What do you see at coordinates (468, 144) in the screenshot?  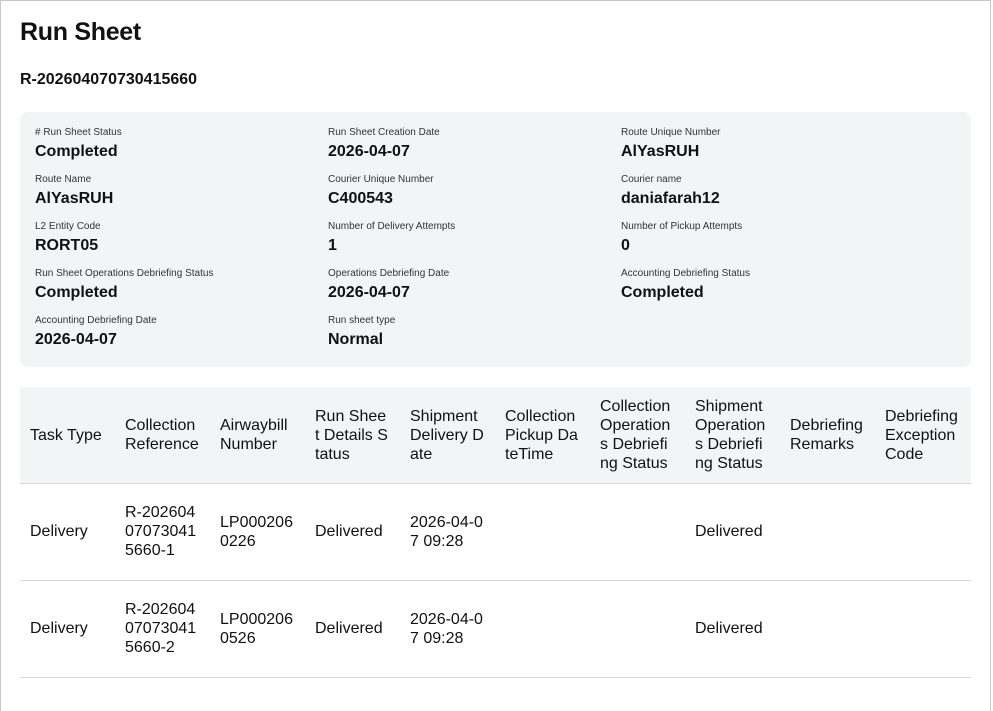 I see `field-creation-date: Run Sheet Creation Date 2026-04-07` at bounding box center [468, 144].